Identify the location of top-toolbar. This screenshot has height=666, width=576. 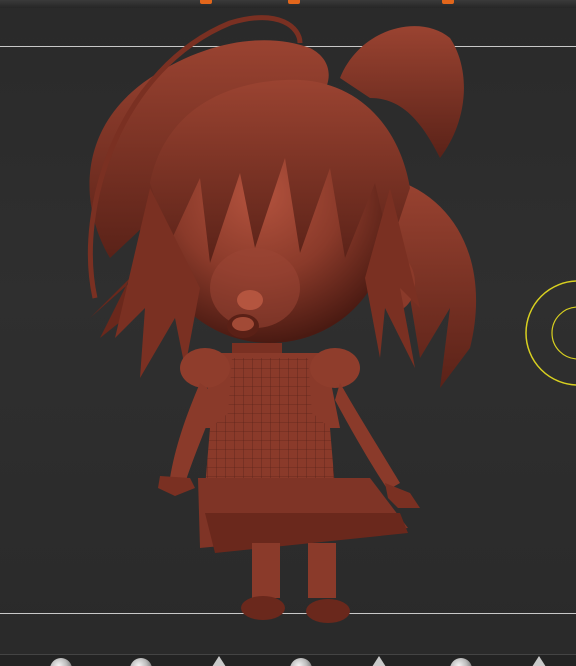
(288, 4).